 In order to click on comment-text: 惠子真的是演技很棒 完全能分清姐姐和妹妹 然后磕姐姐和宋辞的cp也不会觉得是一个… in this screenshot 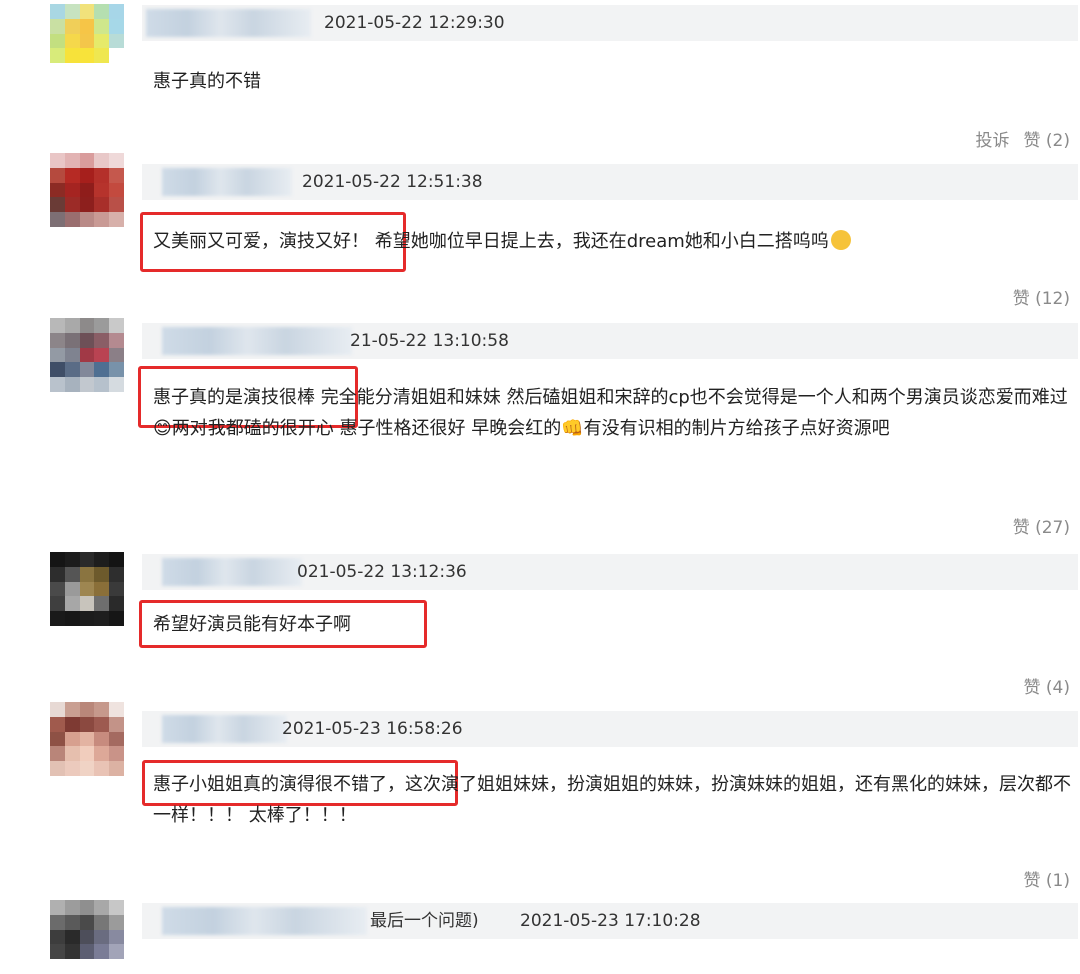, I will do `click(613, 413)`.